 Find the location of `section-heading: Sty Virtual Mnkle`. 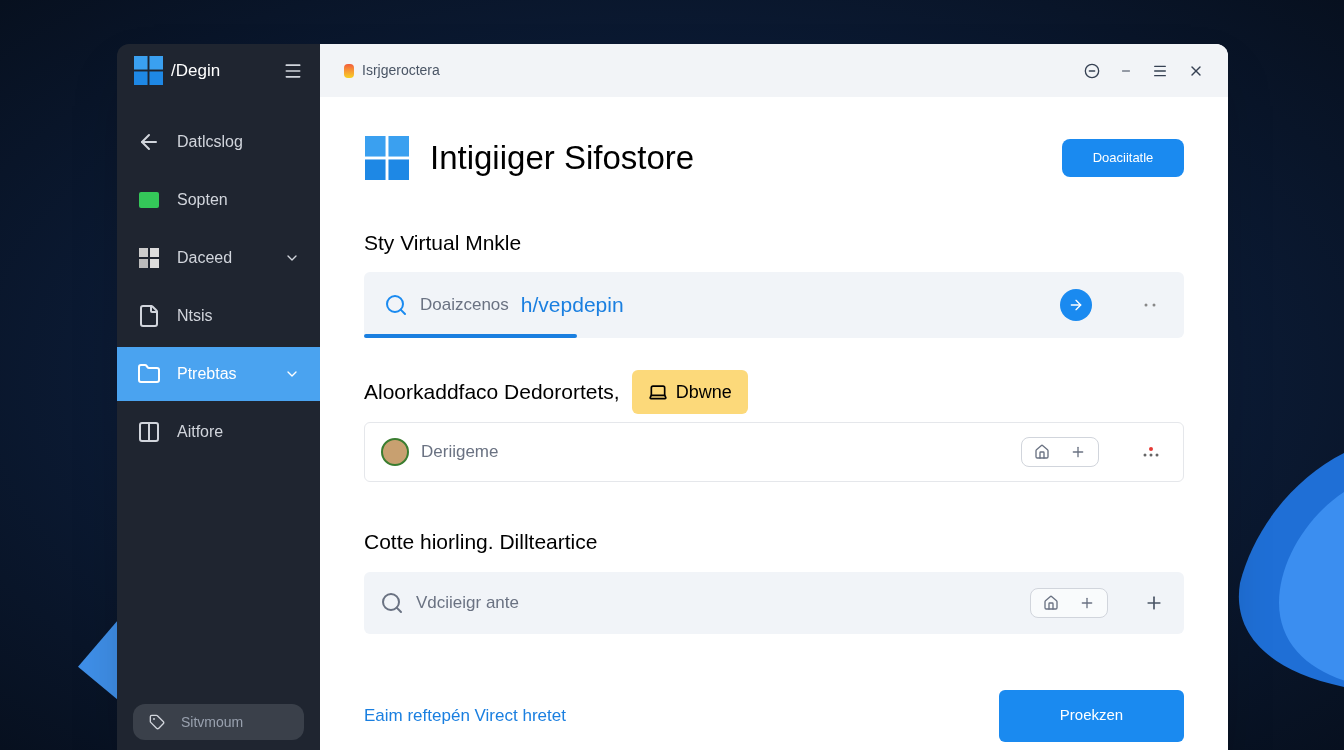

section-heading: Sty Virtual Mnkle is located at coordinates (443, 242).